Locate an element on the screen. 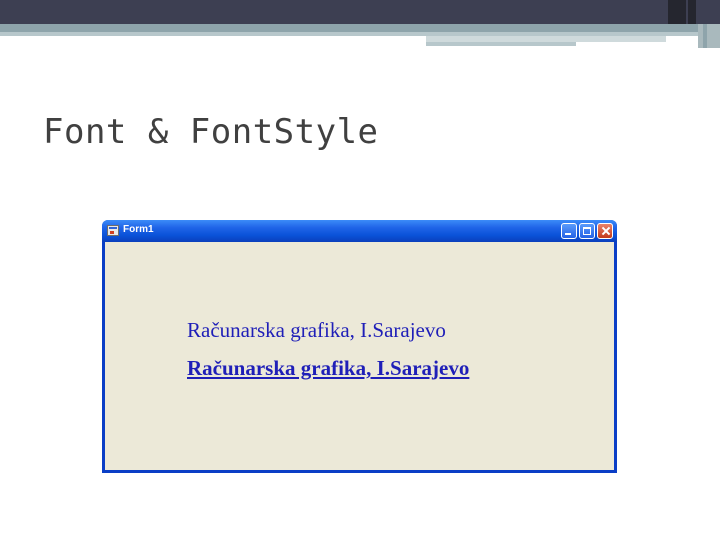 The height and width of the screenshot is (540, 720). maximize-icon is located at coordinates (587, 231).